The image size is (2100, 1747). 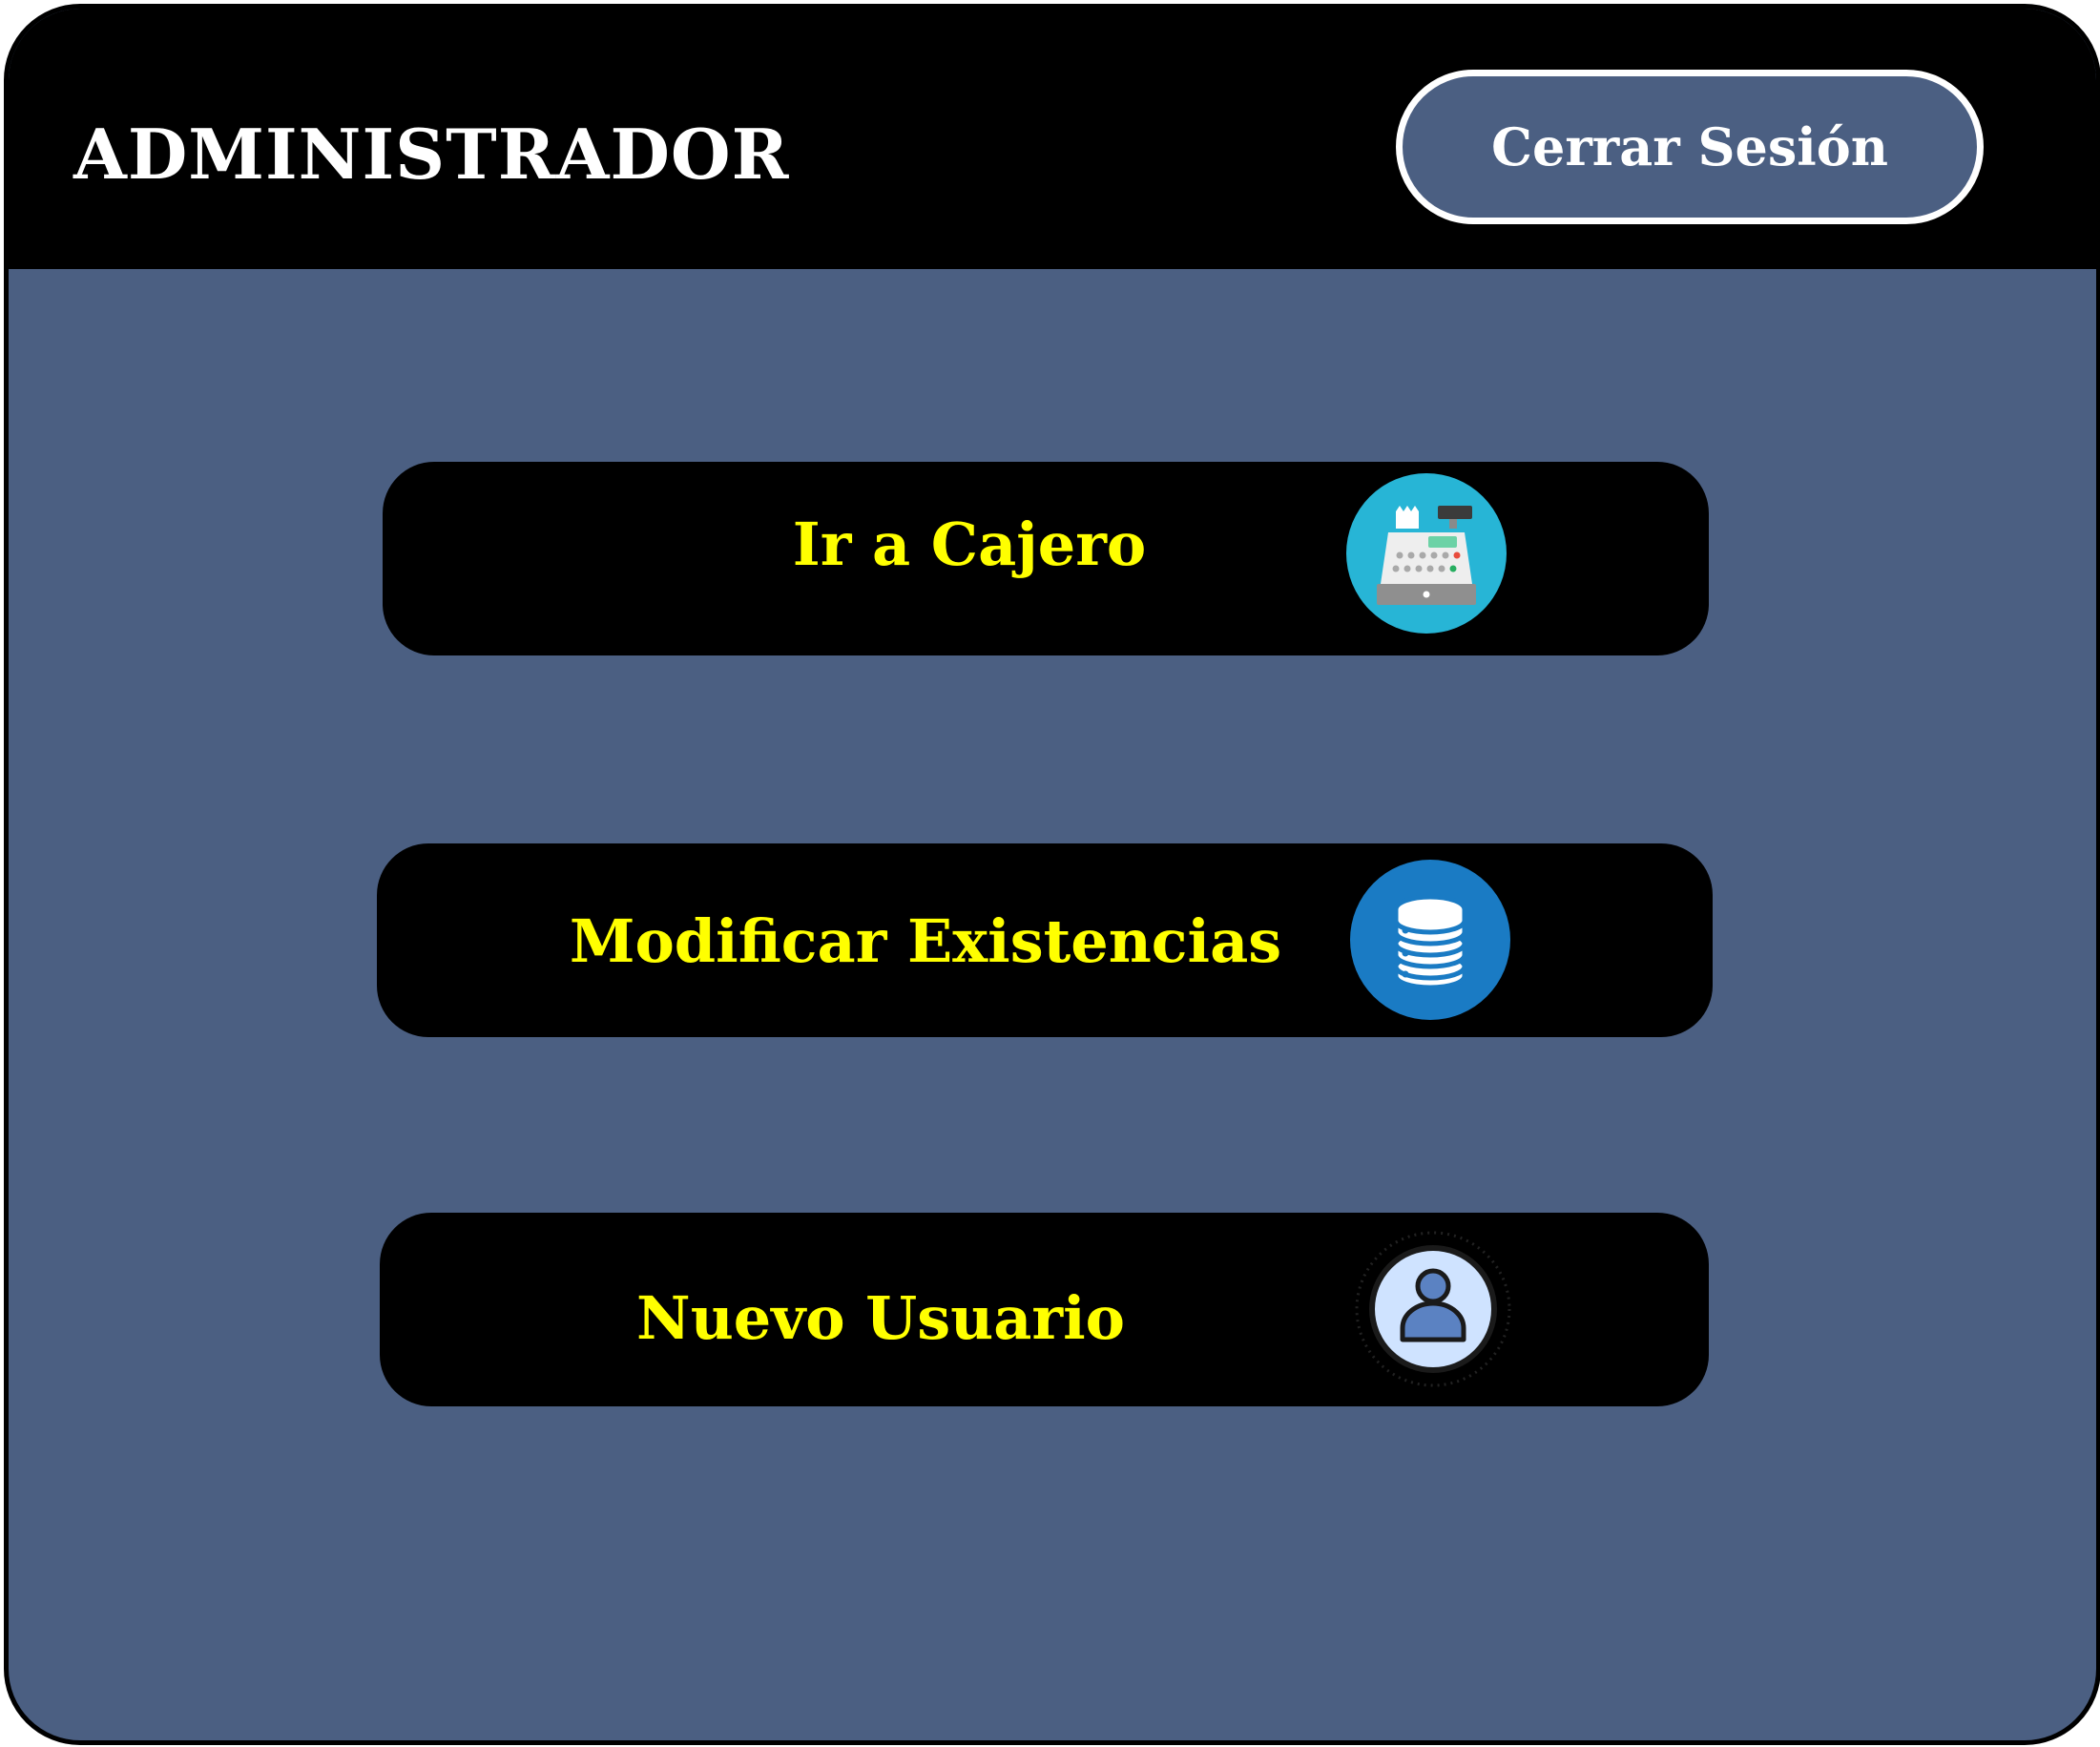 I want to click on new-user-button: Nuevo Usuario, so click(x=1044, y=1309).